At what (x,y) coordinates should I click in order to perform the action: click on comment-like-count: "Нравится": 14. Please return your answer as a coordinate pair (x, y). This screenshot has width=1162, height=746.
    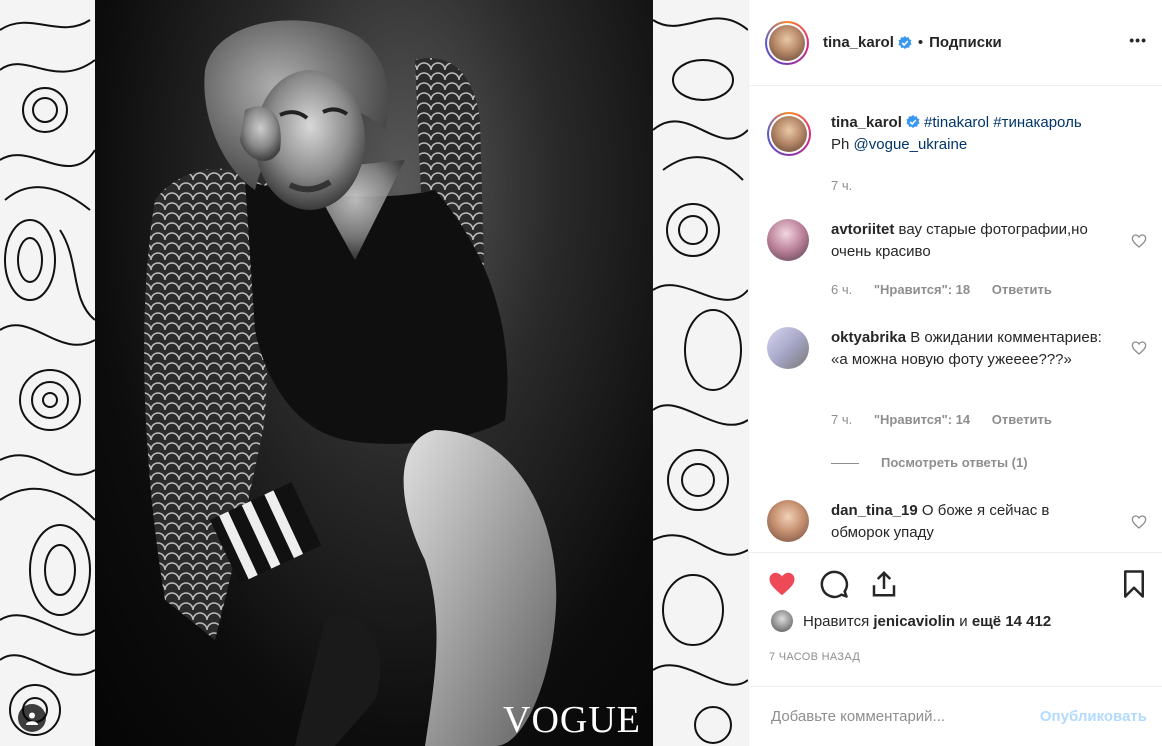
    Looking at the image, I should click on (922, 419).